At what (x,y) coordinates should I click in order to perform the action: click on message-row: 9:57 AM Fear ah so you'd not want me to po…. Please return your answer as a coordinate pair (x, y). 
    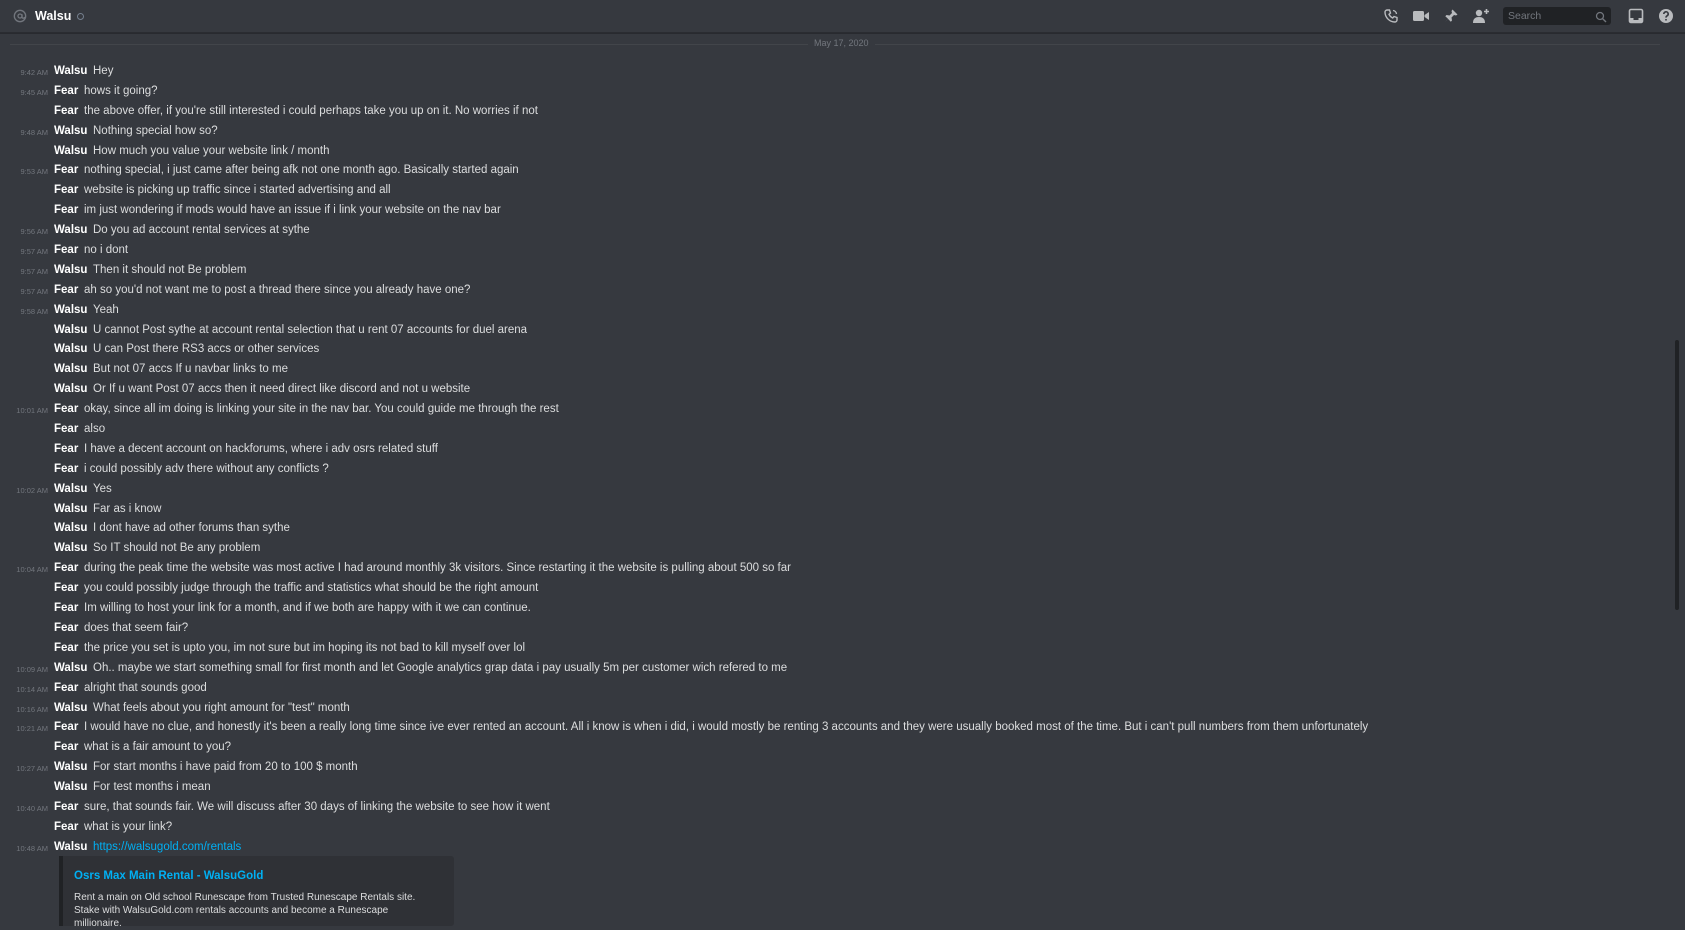
    Looking at the image, I should click on (830, 291).